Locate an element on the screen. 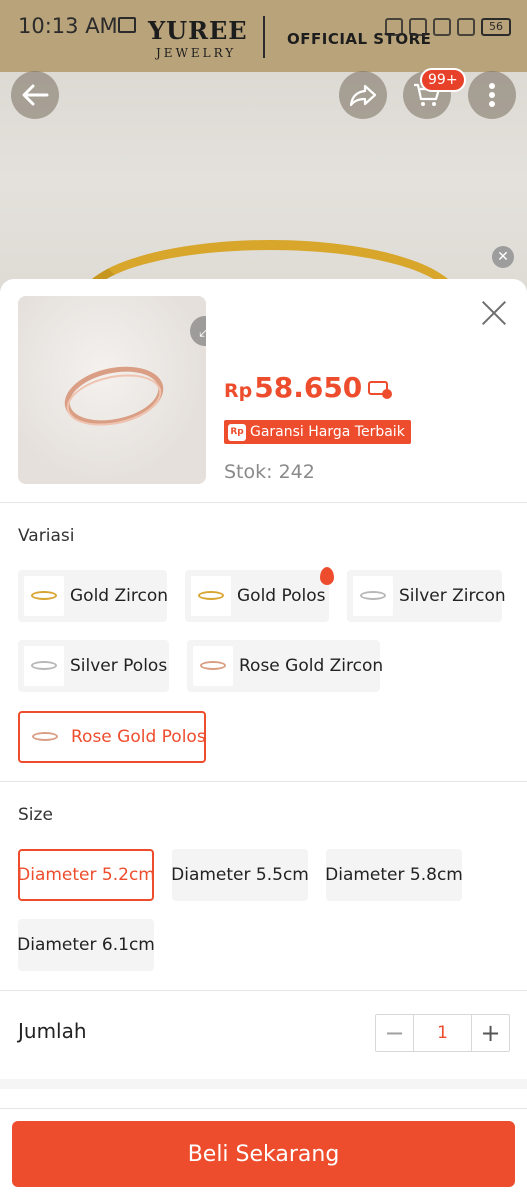 The image size is (527, 1200). guarantee-label: Garansi Harga Terbaik is located at coordinates (327, 432).